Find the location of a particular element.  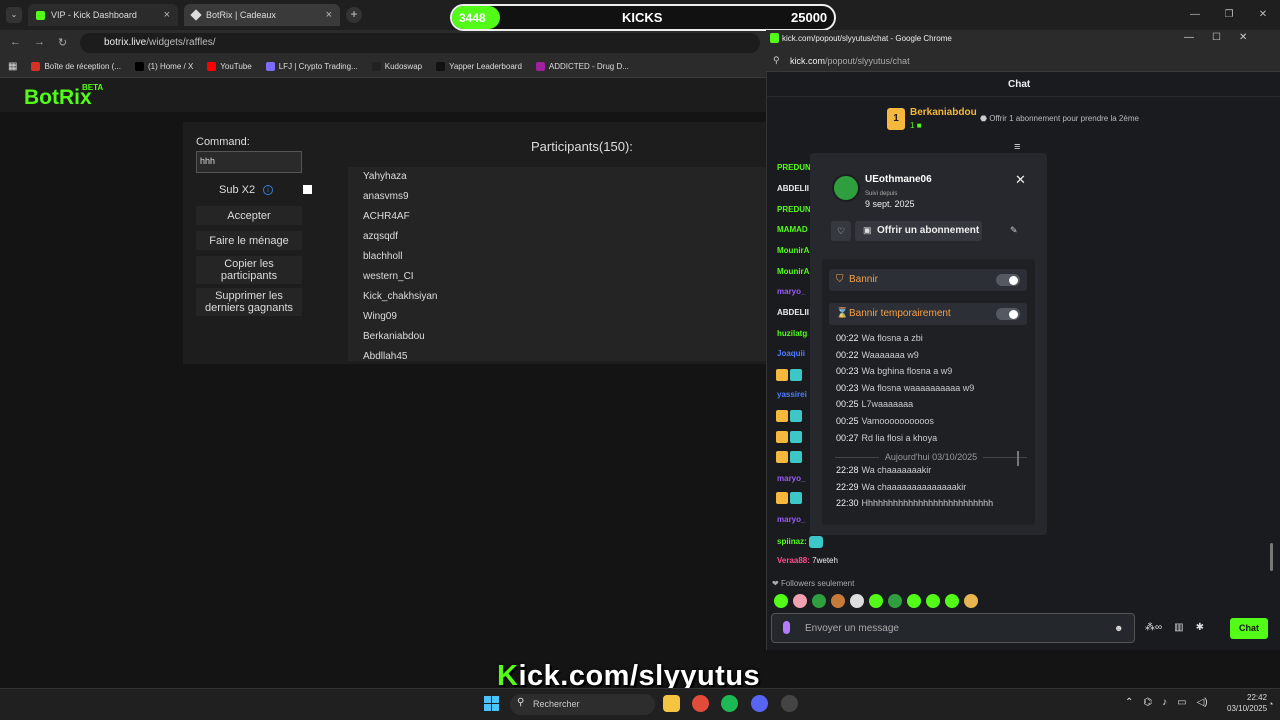

maximize-icon: ❐ is located at coordinates (1229, 15).